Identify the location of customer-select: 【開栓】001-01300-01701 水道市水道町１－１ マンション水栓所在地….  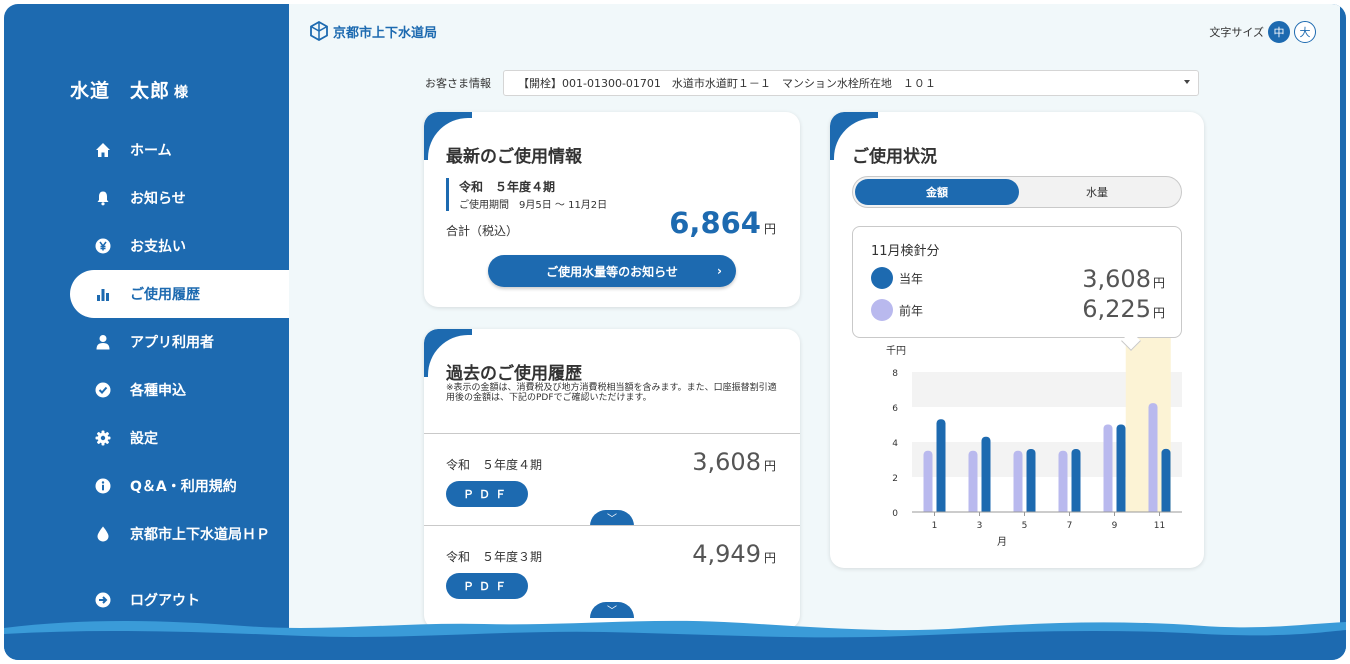
(851, 83).